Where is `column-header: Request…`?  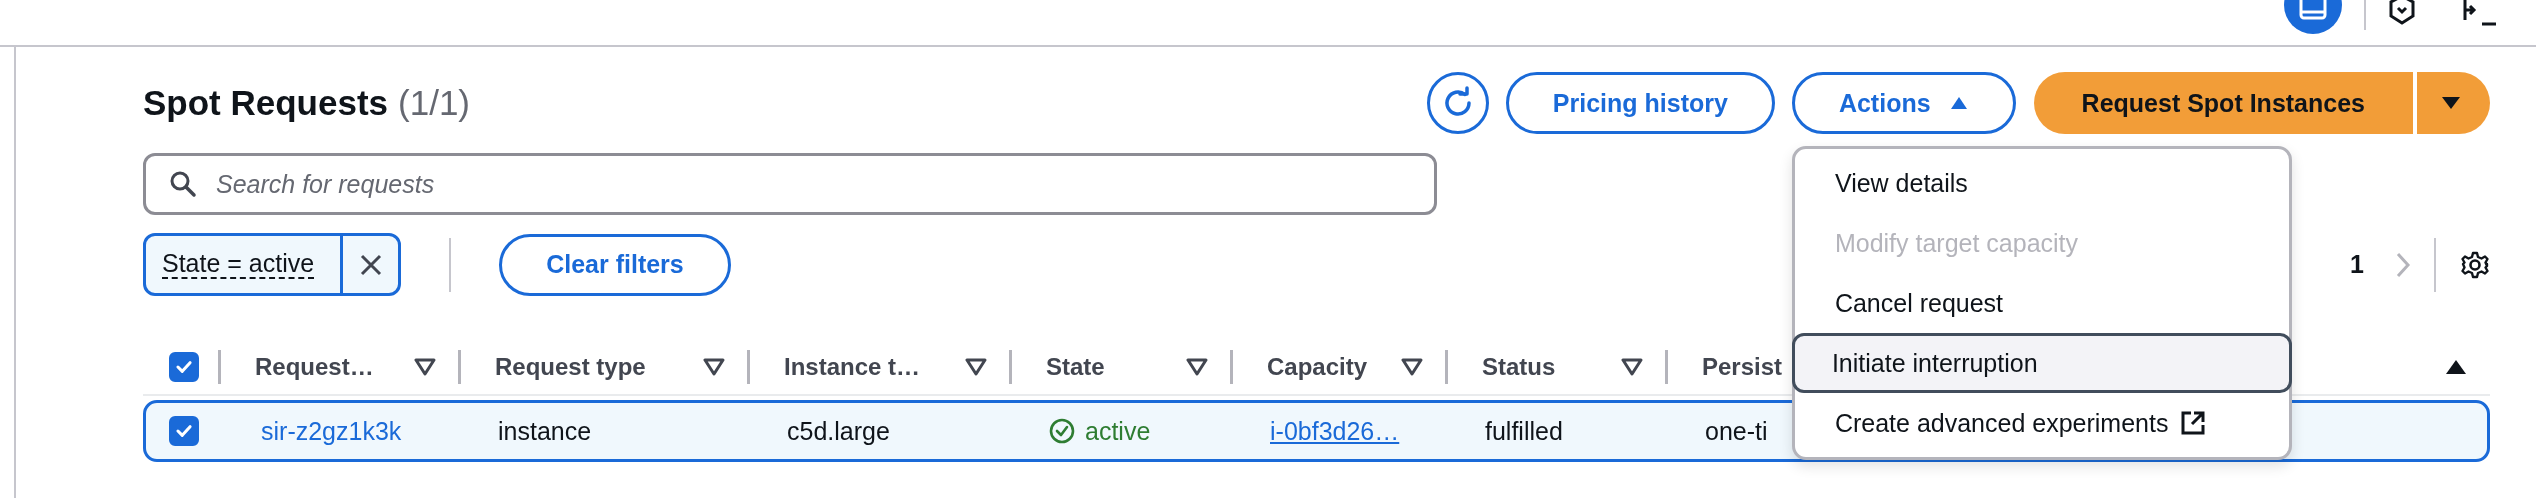
column-header: Request… is located at coordinates (297, 367).